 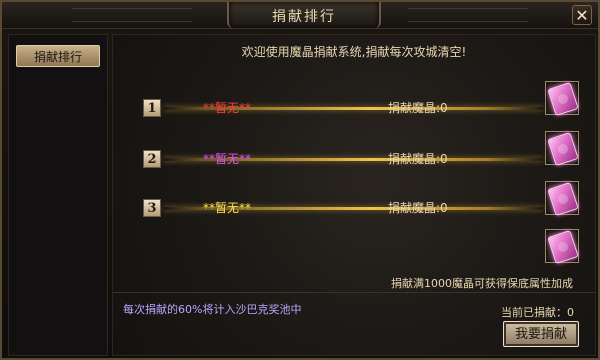 I want to click on rank-row-2: 2 **暂无** 捐献魔晶:0, so click(x=328, y=165).